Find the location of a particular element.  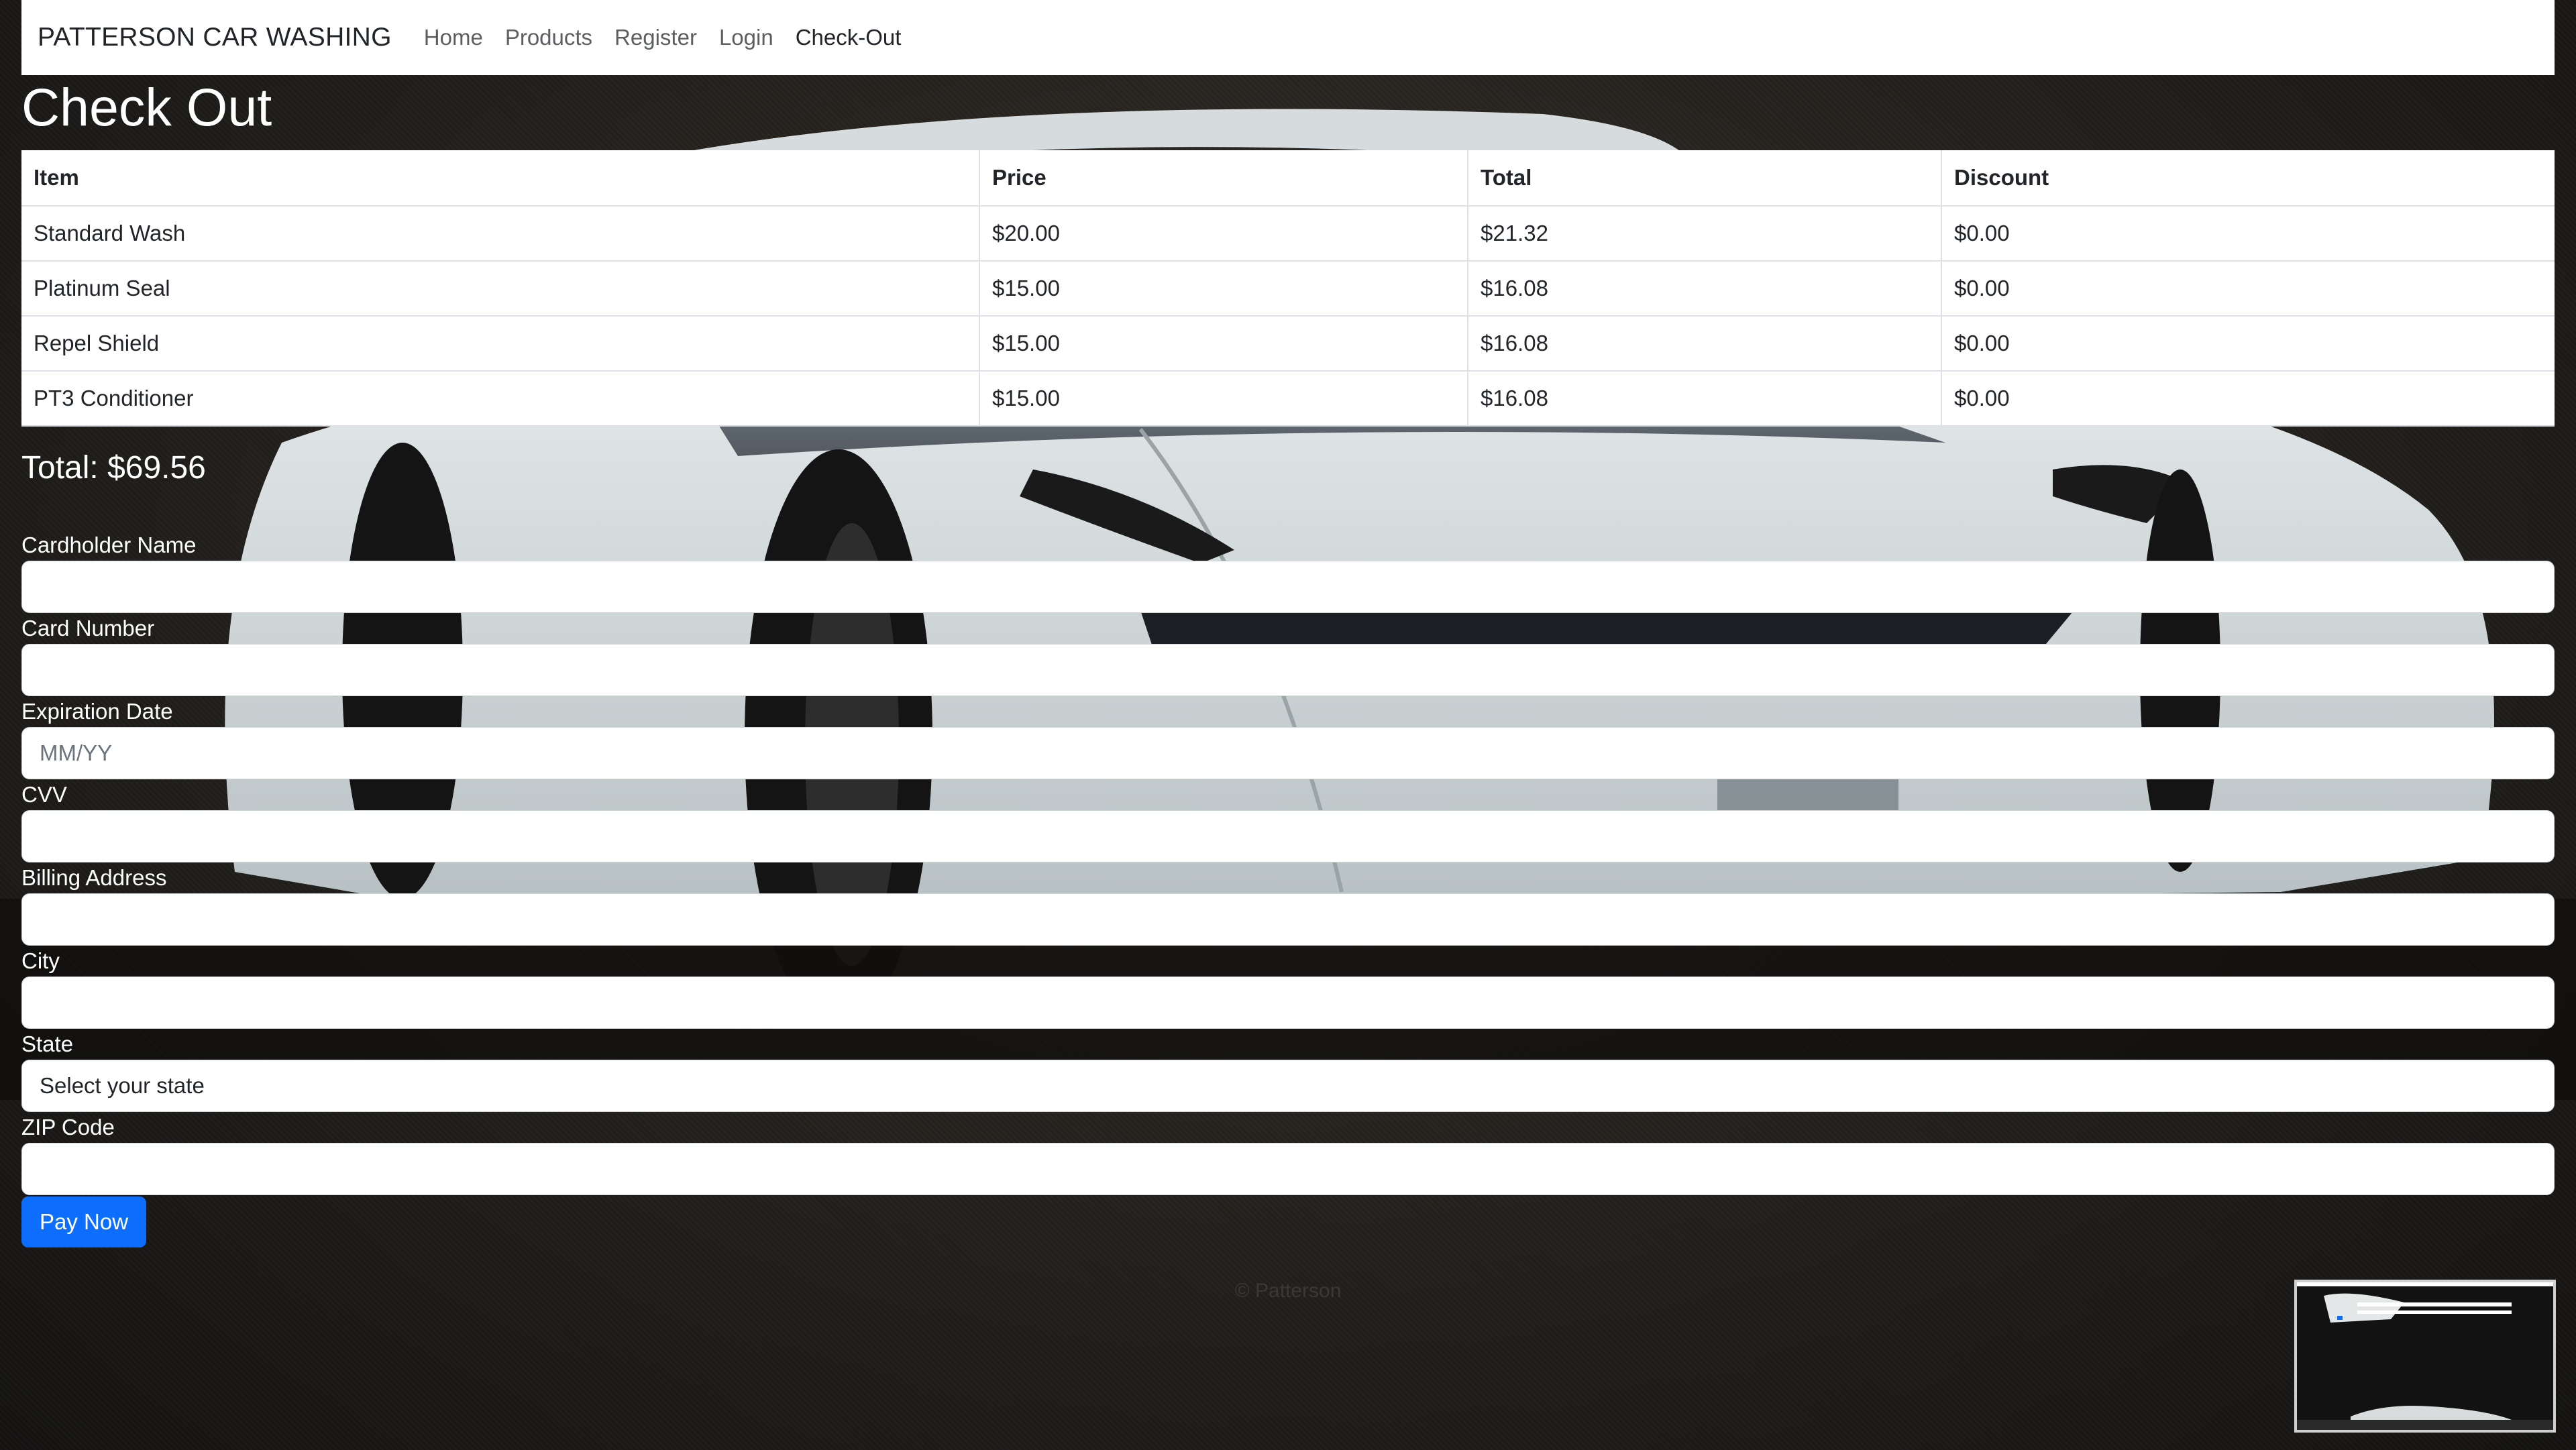

cvv-input is located at coordinates (1288, 836).